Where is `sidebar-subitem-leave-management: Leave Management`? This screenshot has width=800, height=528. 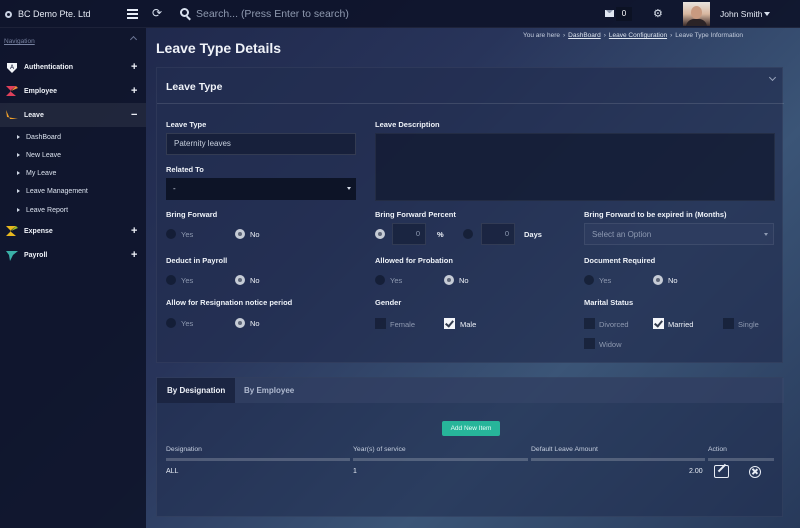
sidebar-subitem-leave-management: Leave Management is located at coordinates (73, 191).